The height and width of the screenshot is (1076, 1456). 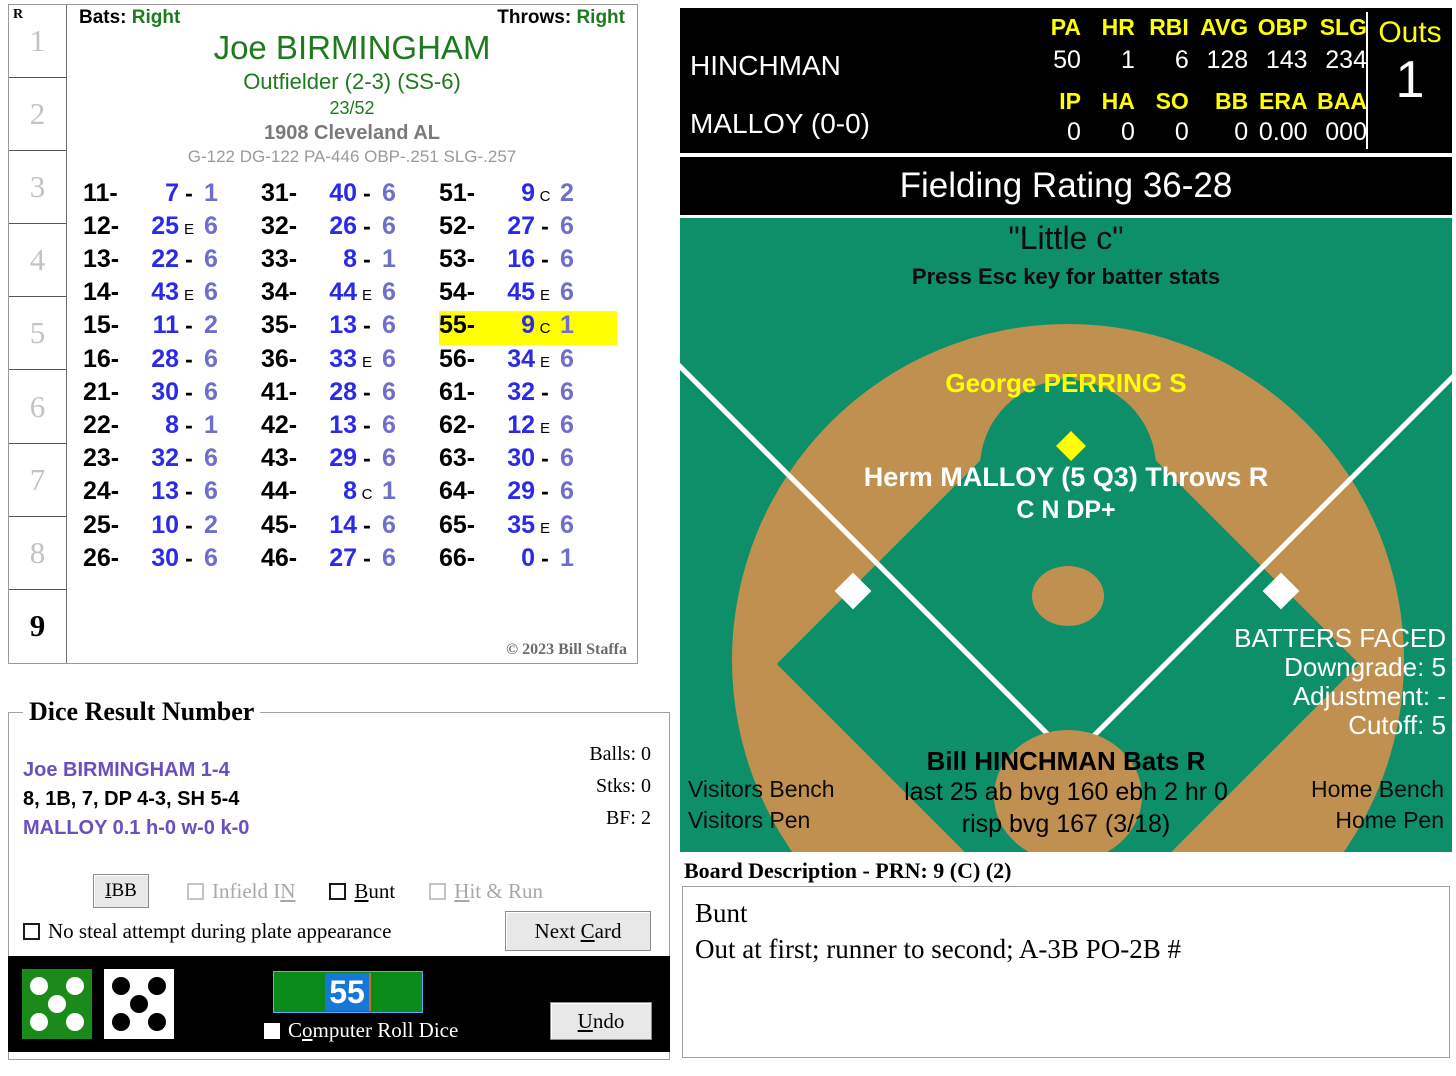 What do you see at coordinates (101, 557) in the screenshot?
I see `dice-roll-key: 26-` at bounding box center [101, 557].